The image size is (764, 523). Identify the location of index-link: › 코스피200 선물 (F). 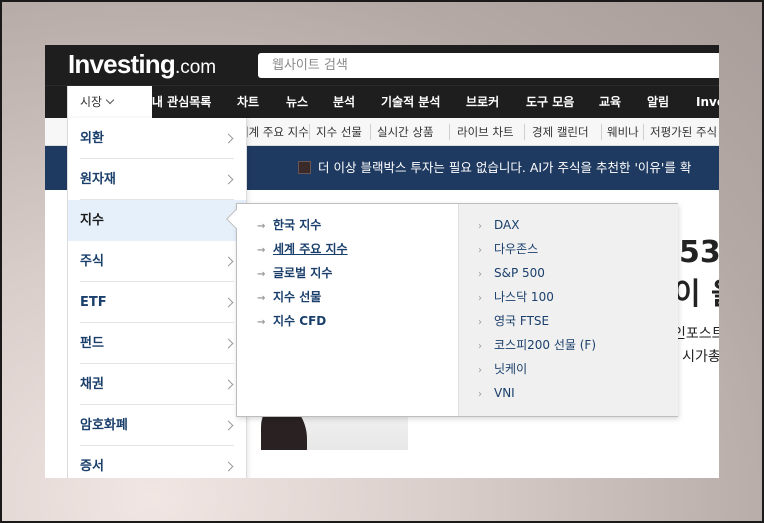
(537, 345).